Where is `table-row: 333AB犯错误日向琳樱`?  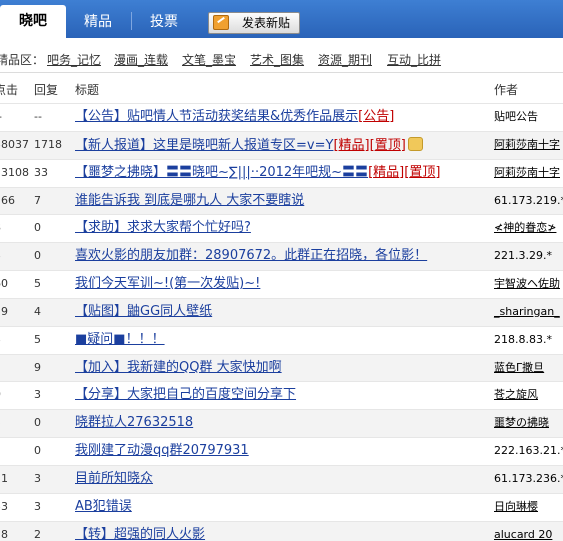 table-row: 333AB犯错误日向琳樱 is located at coordinates (281, 507).